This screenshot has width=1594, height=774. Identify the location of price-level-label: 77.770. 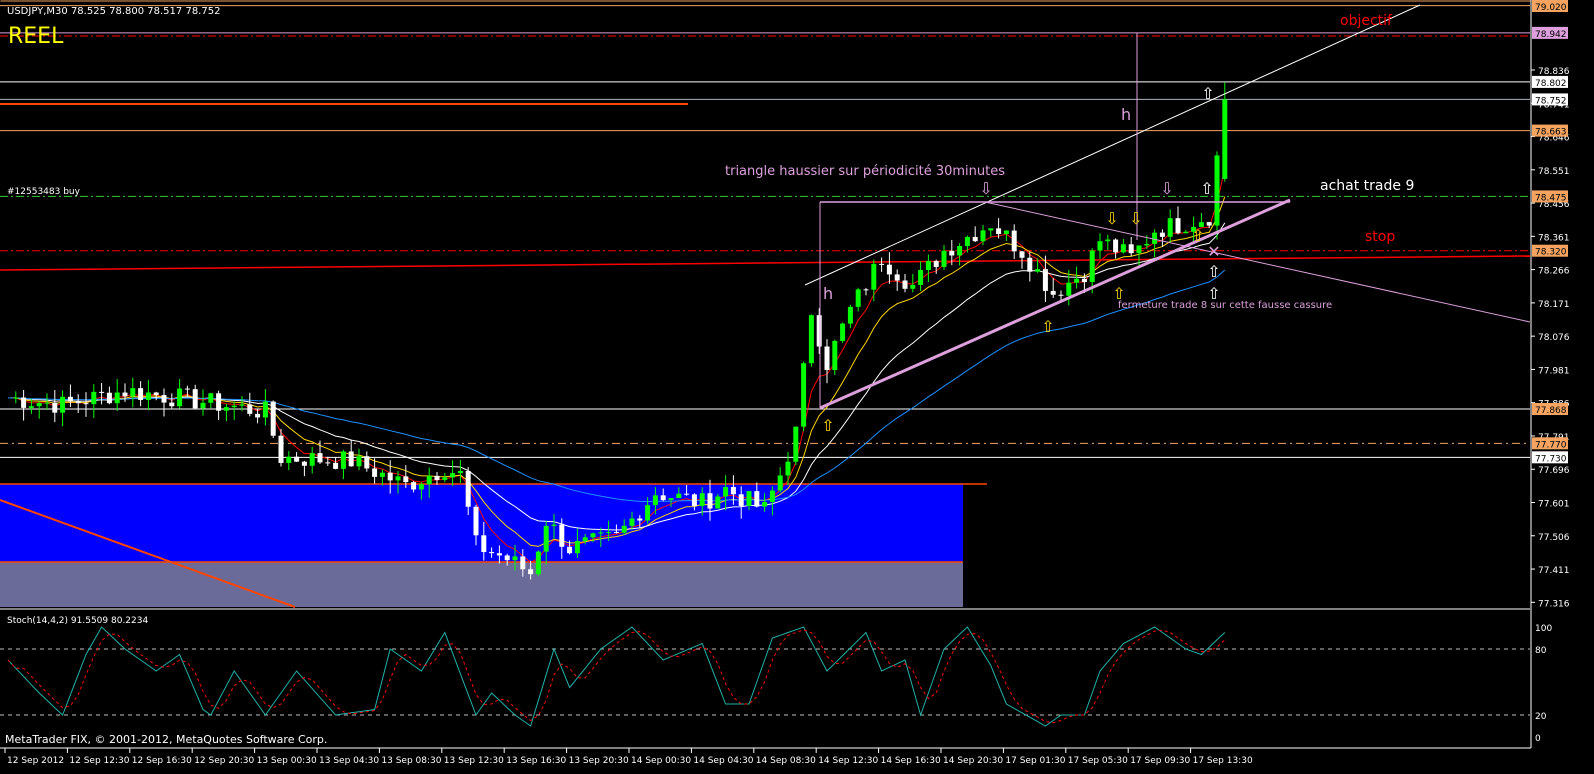
(1551, 445).